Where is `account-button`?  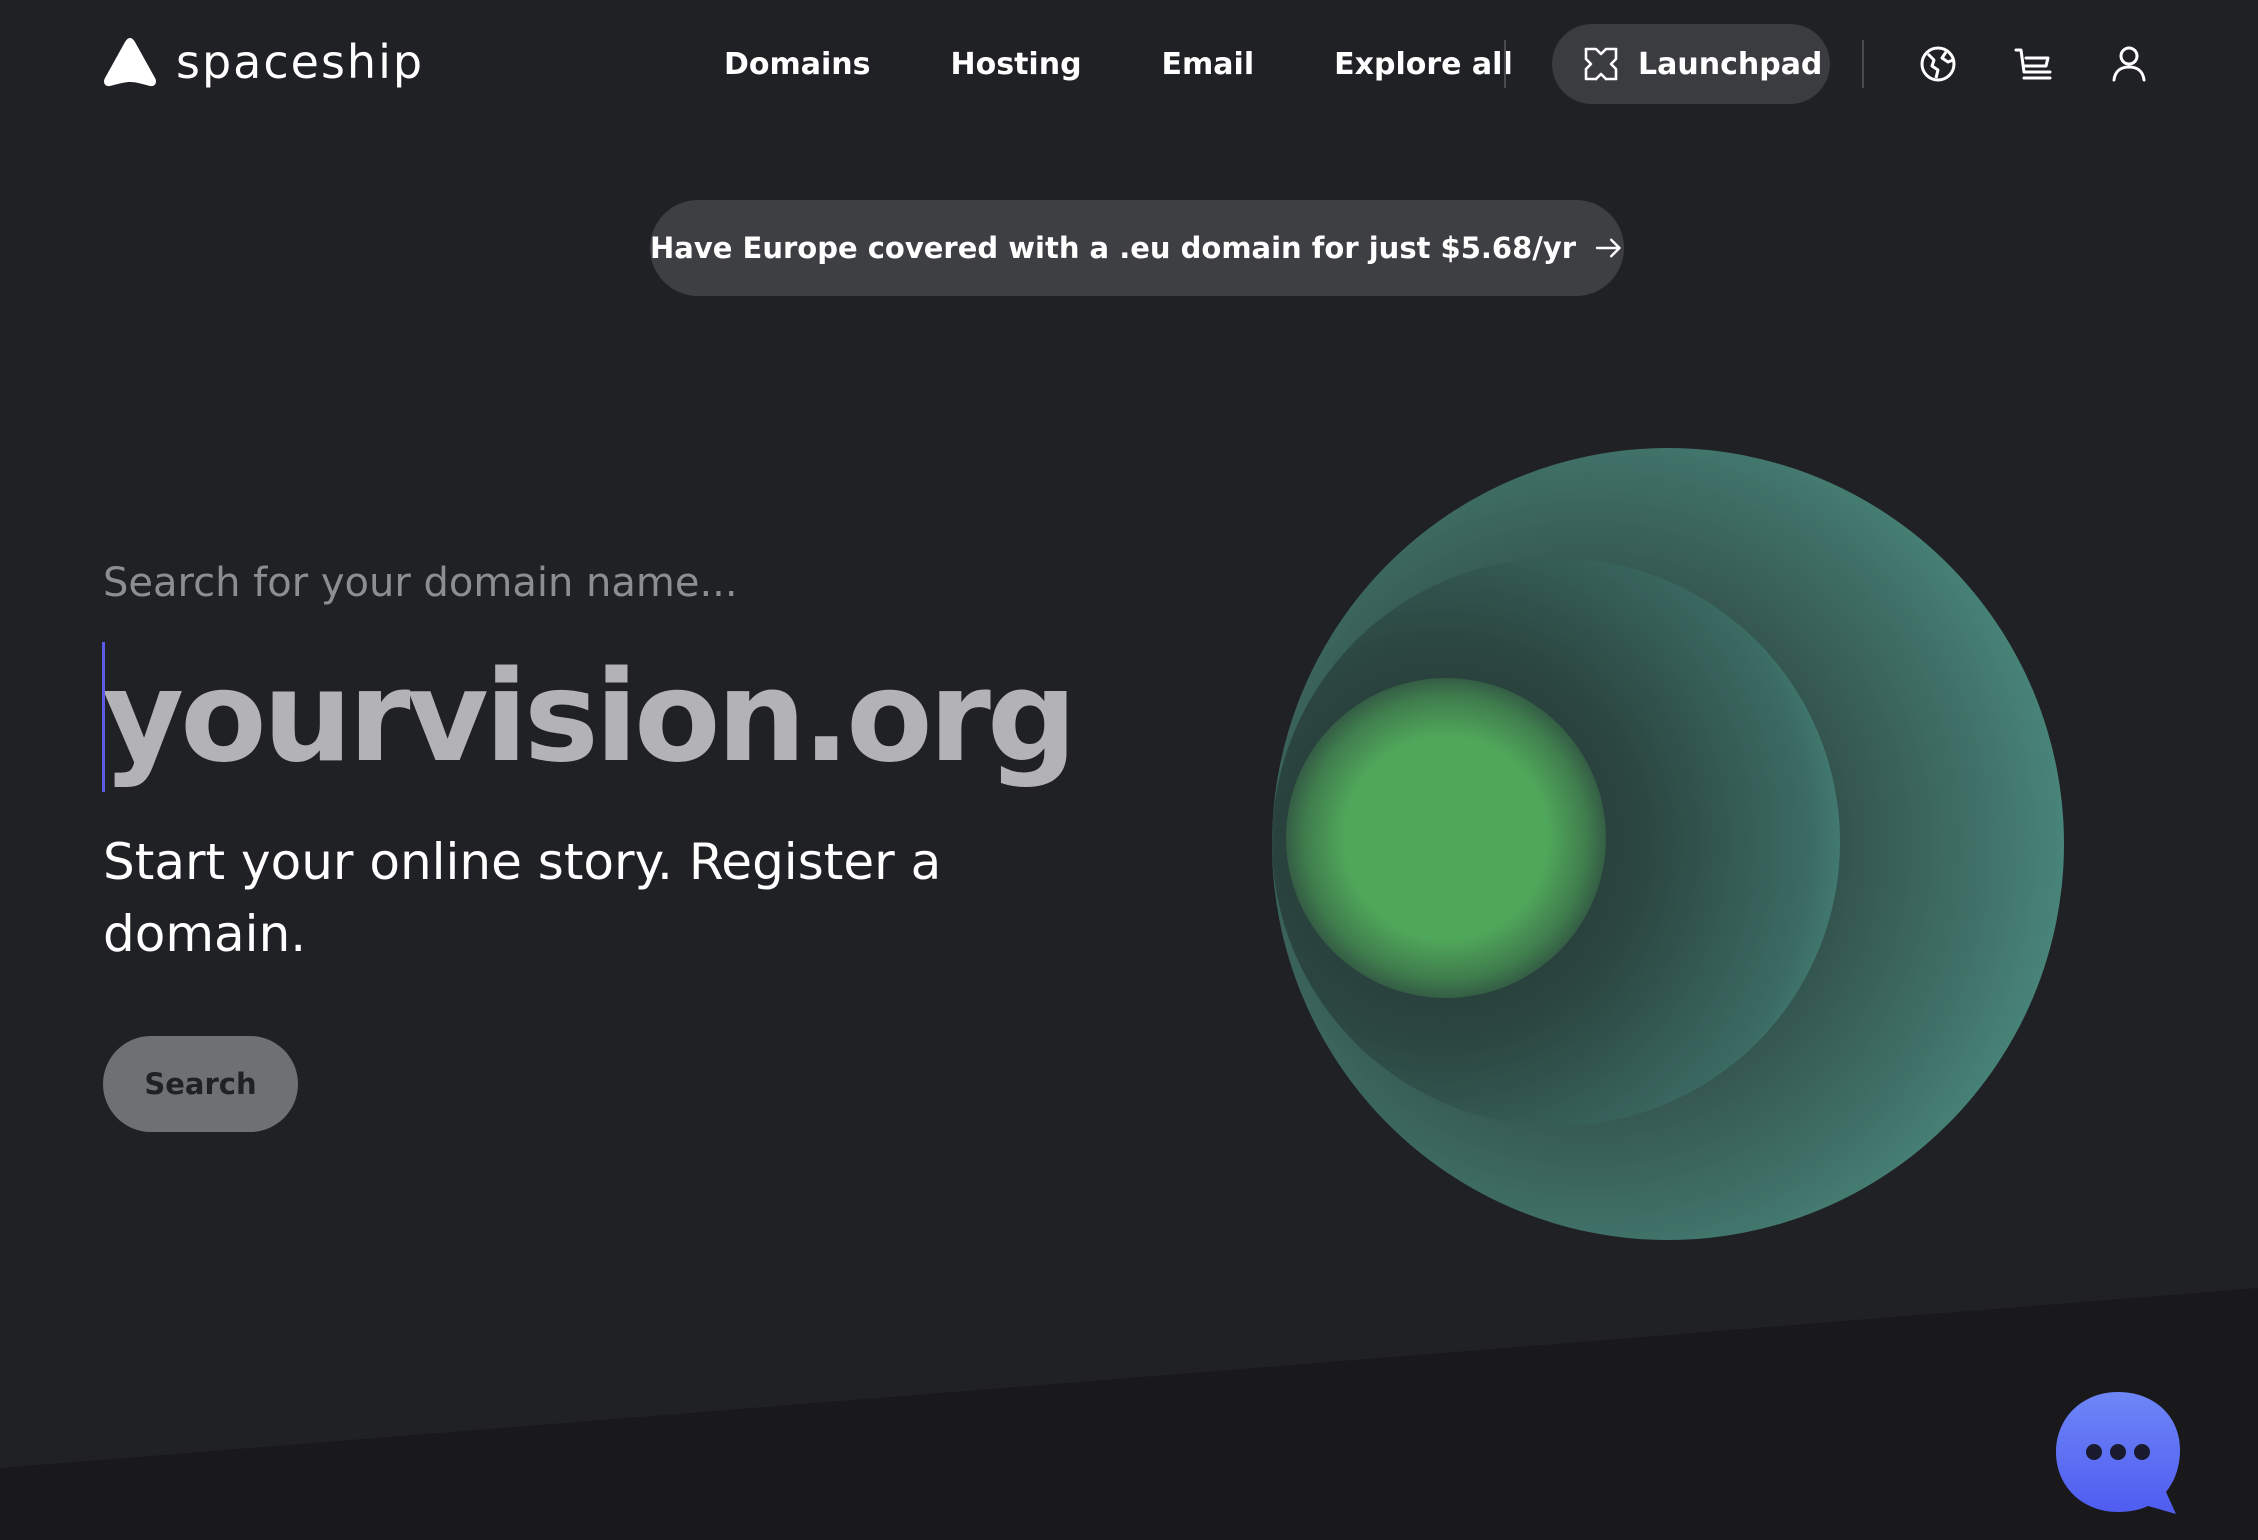
account-button is located at coordinates (2129, 64).